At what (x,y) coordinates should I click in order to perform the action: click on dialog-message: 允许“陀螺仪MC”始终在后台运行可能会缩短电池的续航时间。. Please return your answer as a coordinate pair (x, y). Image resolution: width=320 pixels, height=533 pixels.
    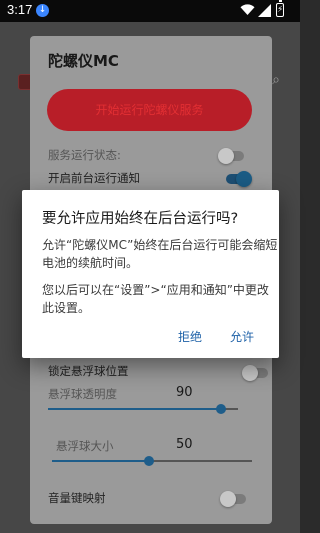
    Looking at the image, I should click on (160, 254).